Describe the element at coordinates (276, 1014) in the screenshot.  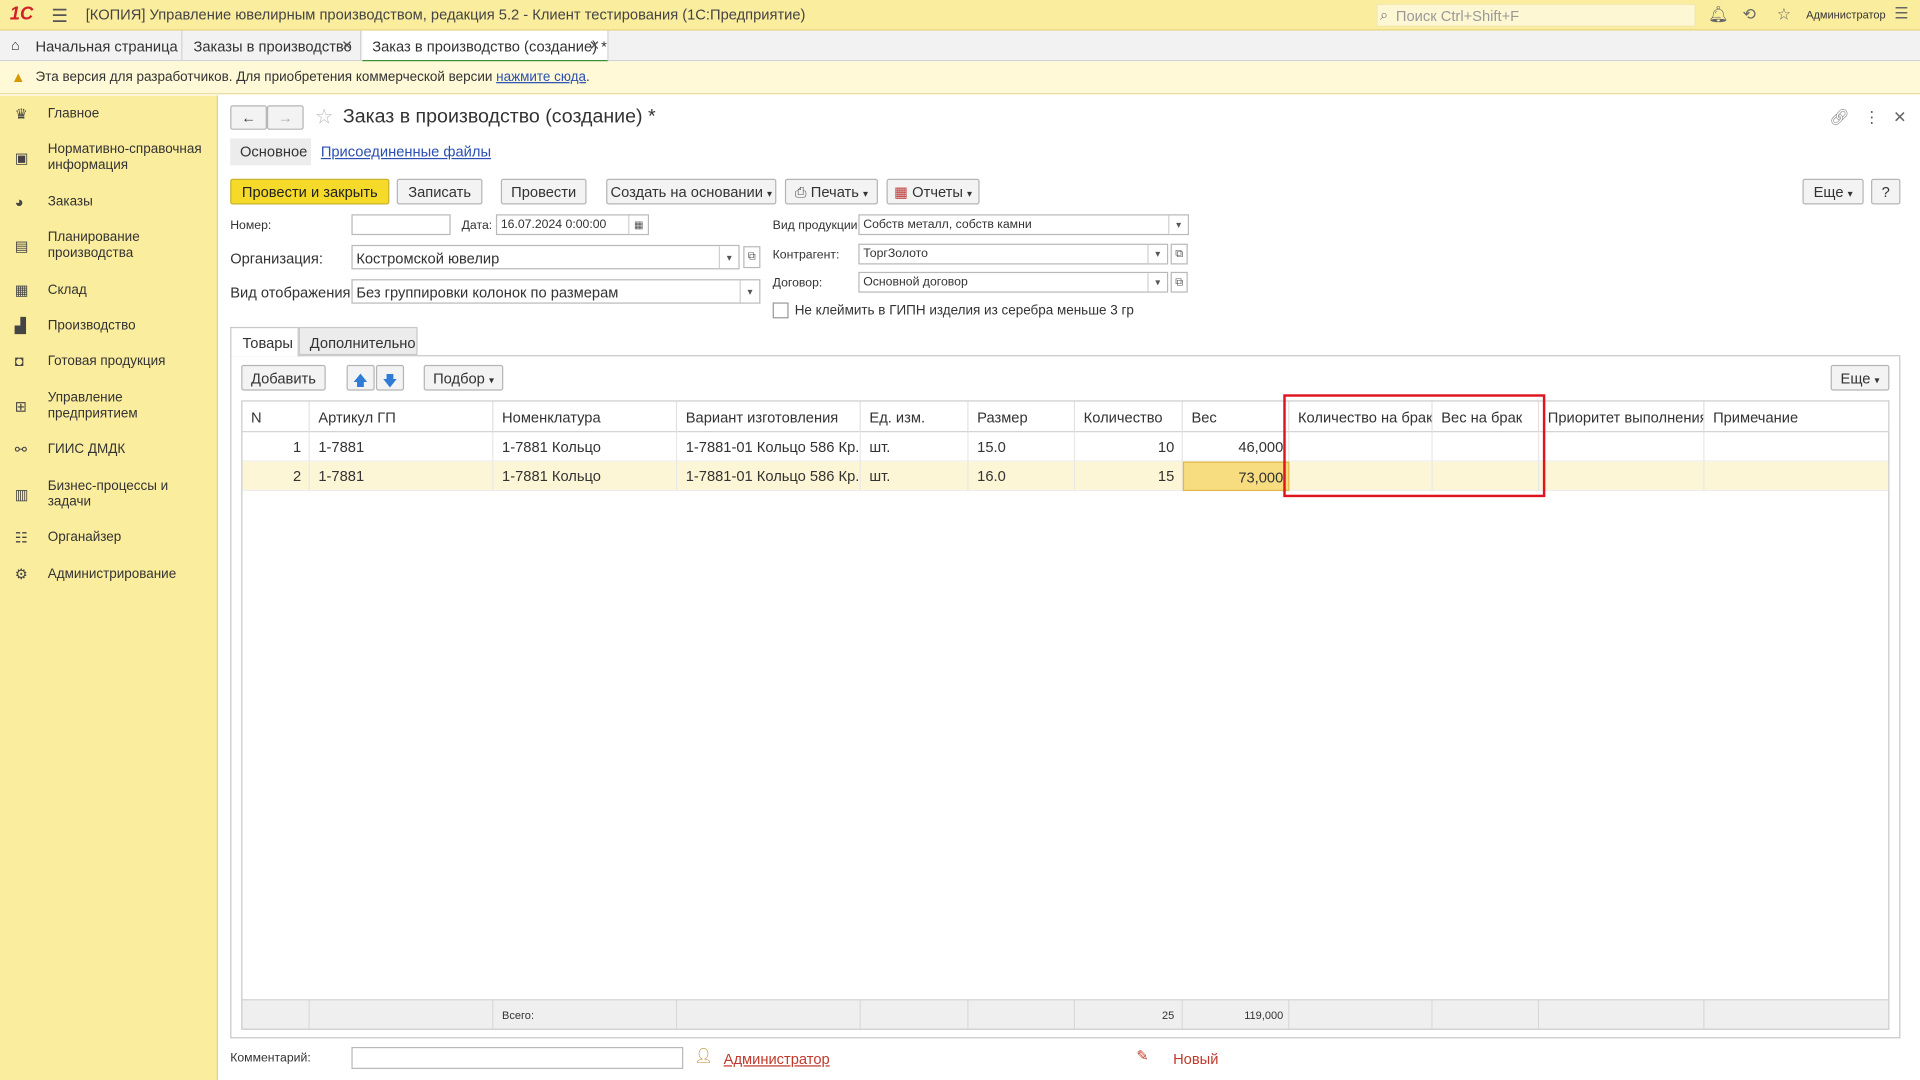
I see `footer-cell` at that location.